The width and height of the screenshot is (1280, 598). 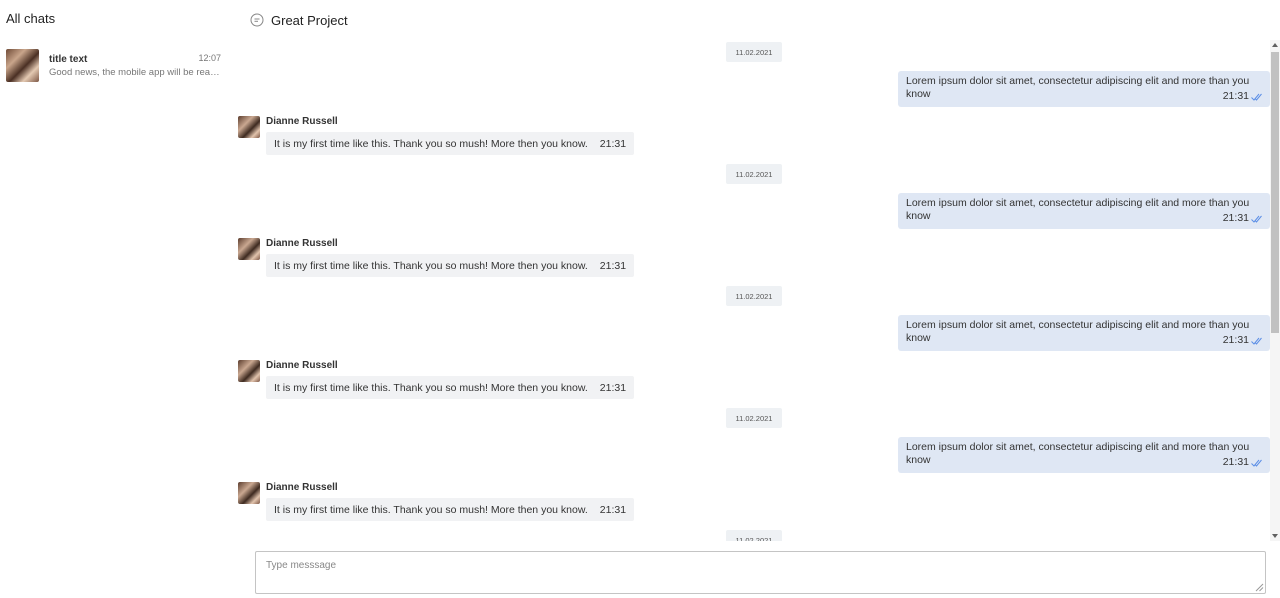 I want to click on sidebar-title: All chats, so click(x=31, y=18).